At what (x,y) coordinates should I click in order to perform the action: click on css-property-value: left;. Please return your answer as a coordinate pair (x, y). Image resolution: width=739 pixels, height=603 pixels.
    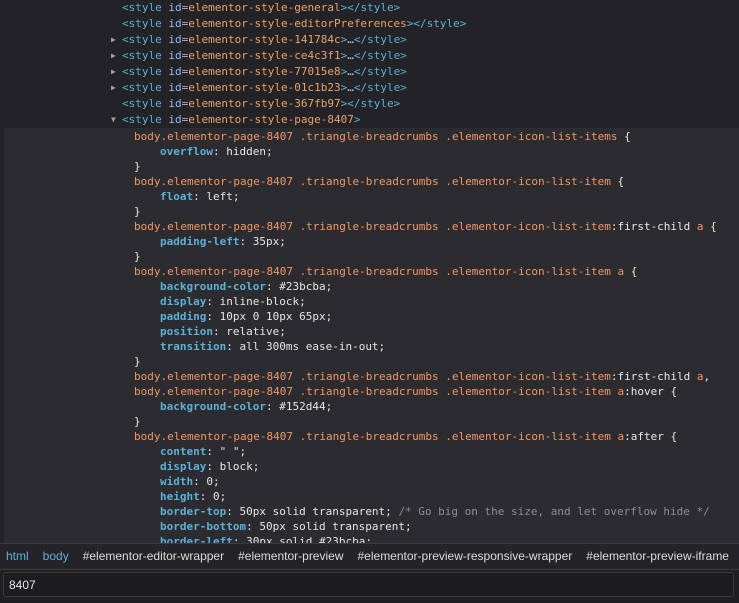
    Looking at the image, I should click on (223, 196).